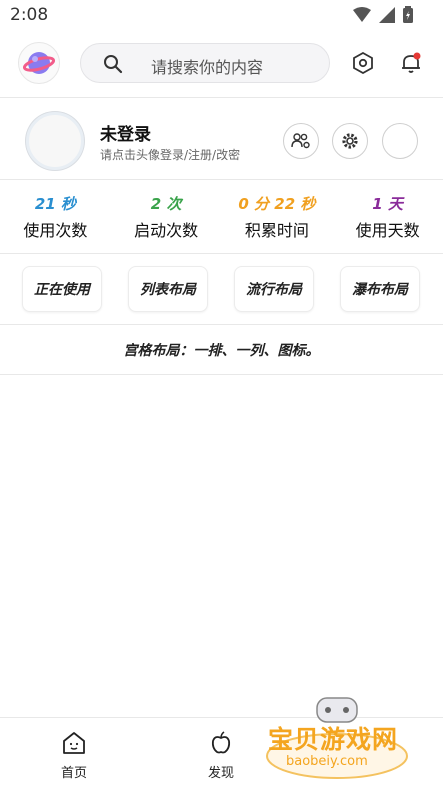 This screenshot has width=443, height=788. What do you see at coordinates (221, 755) in the screenshot?
I see `tab-discover: 发现` at bounding box center [221, 755].